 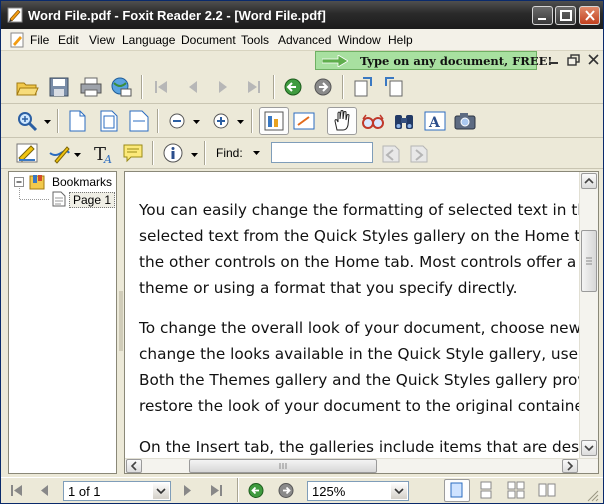 What do you see at coordinates (177, 121) in the screenshot?
I see `zoom-out-button` at bounding box center [177, 121].